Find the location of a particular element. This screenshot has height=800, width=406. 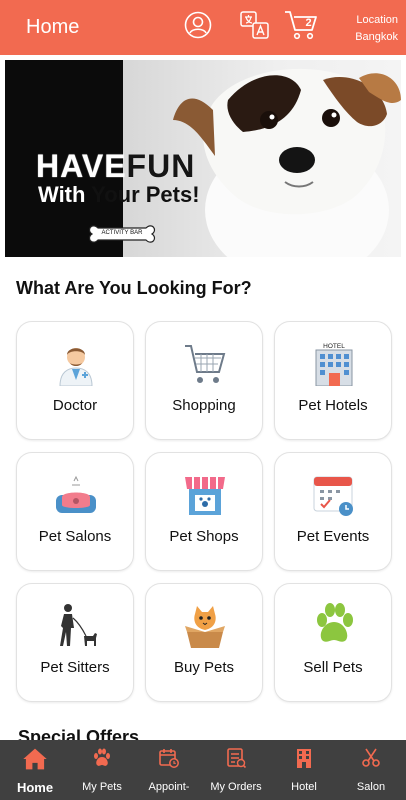

dog-walker-icon is located at coordinates (78, 625).